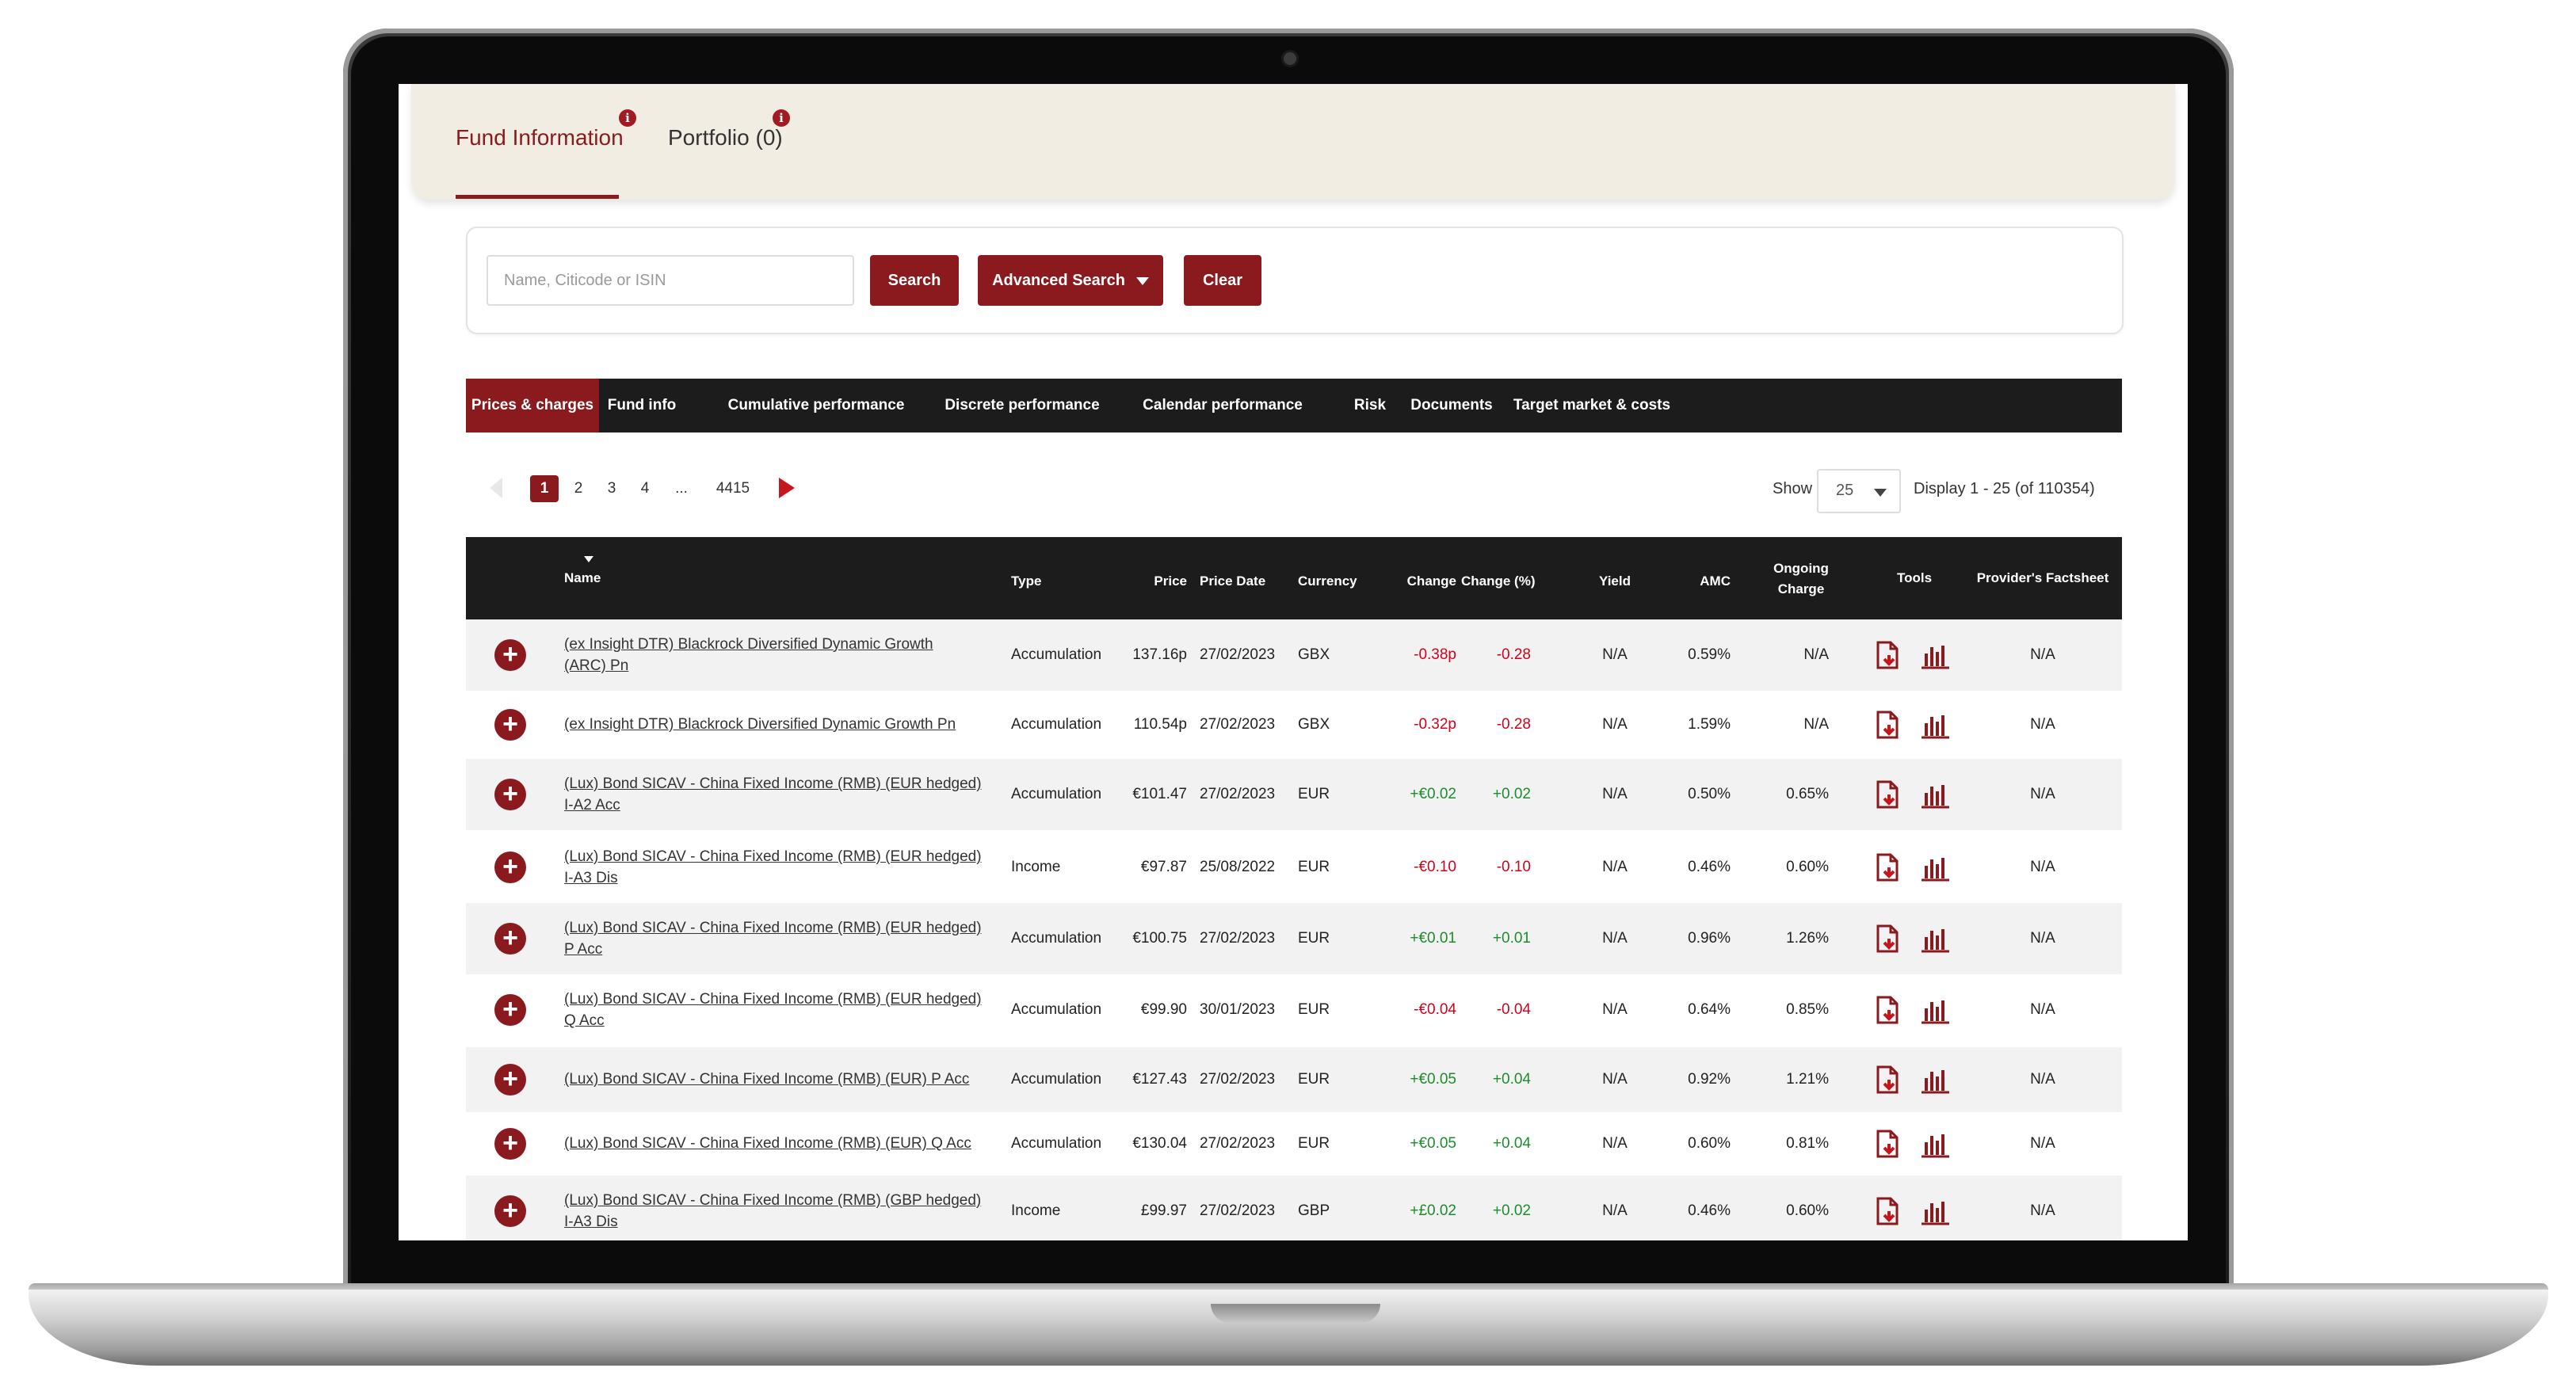 This screenshot has width=2576, height=1387. What do you see at coordinates (588, 559) in the screenshot?
I see `sort-desc-icon` at bounding box center [588, 559].